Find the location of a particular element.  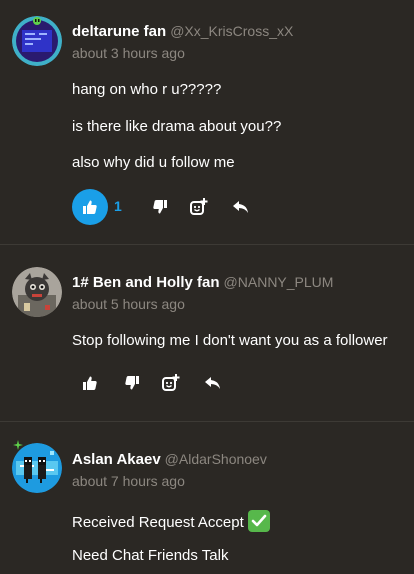

author-name: Aslan Akaev is located at coordinates (116, 459).